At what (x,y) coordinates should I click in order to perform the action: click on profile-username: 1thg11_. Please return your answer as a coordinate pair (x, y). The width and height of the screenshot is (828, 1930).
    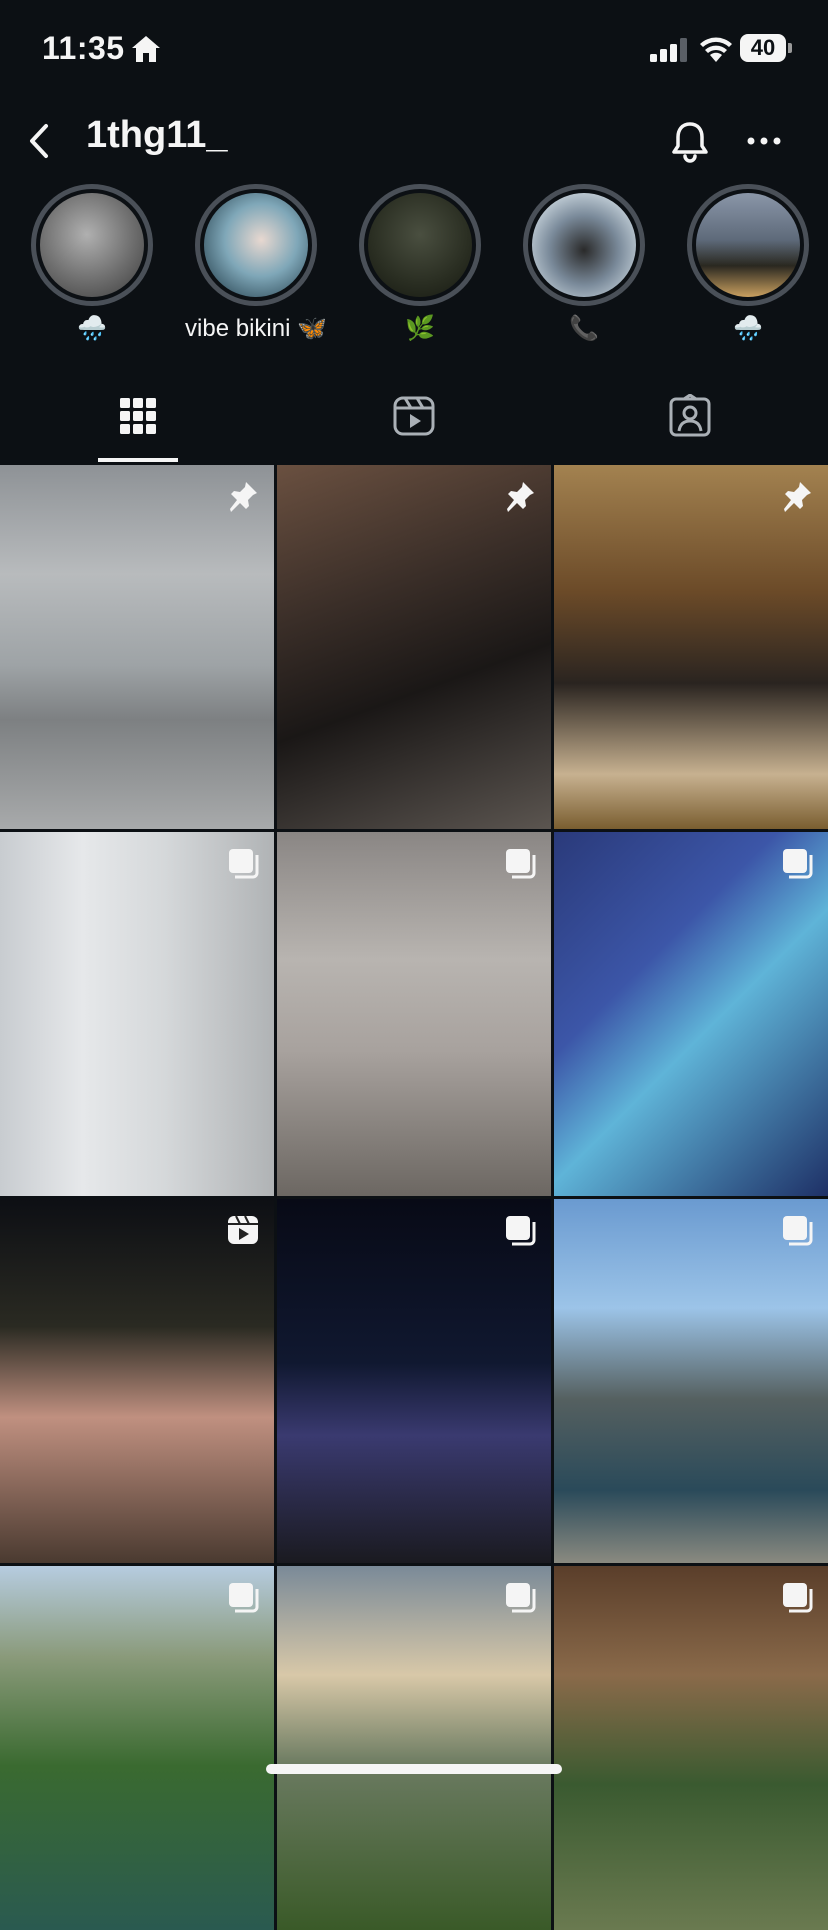
    Looking at the image, I should click on (157, 135).